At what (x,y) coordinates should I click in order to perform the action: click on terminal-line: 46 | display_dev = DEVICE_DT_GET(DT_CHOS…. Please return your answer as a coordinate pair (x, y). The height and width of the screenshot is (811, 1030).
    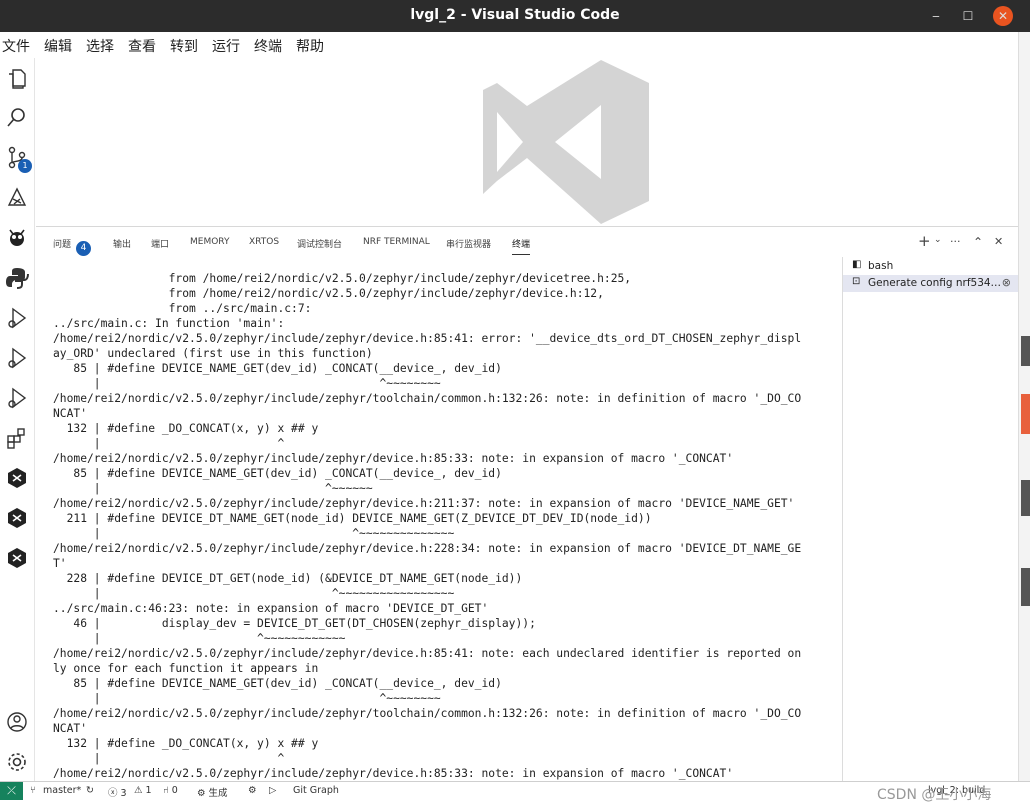
    Looking at the image, I should click on (294, 623).